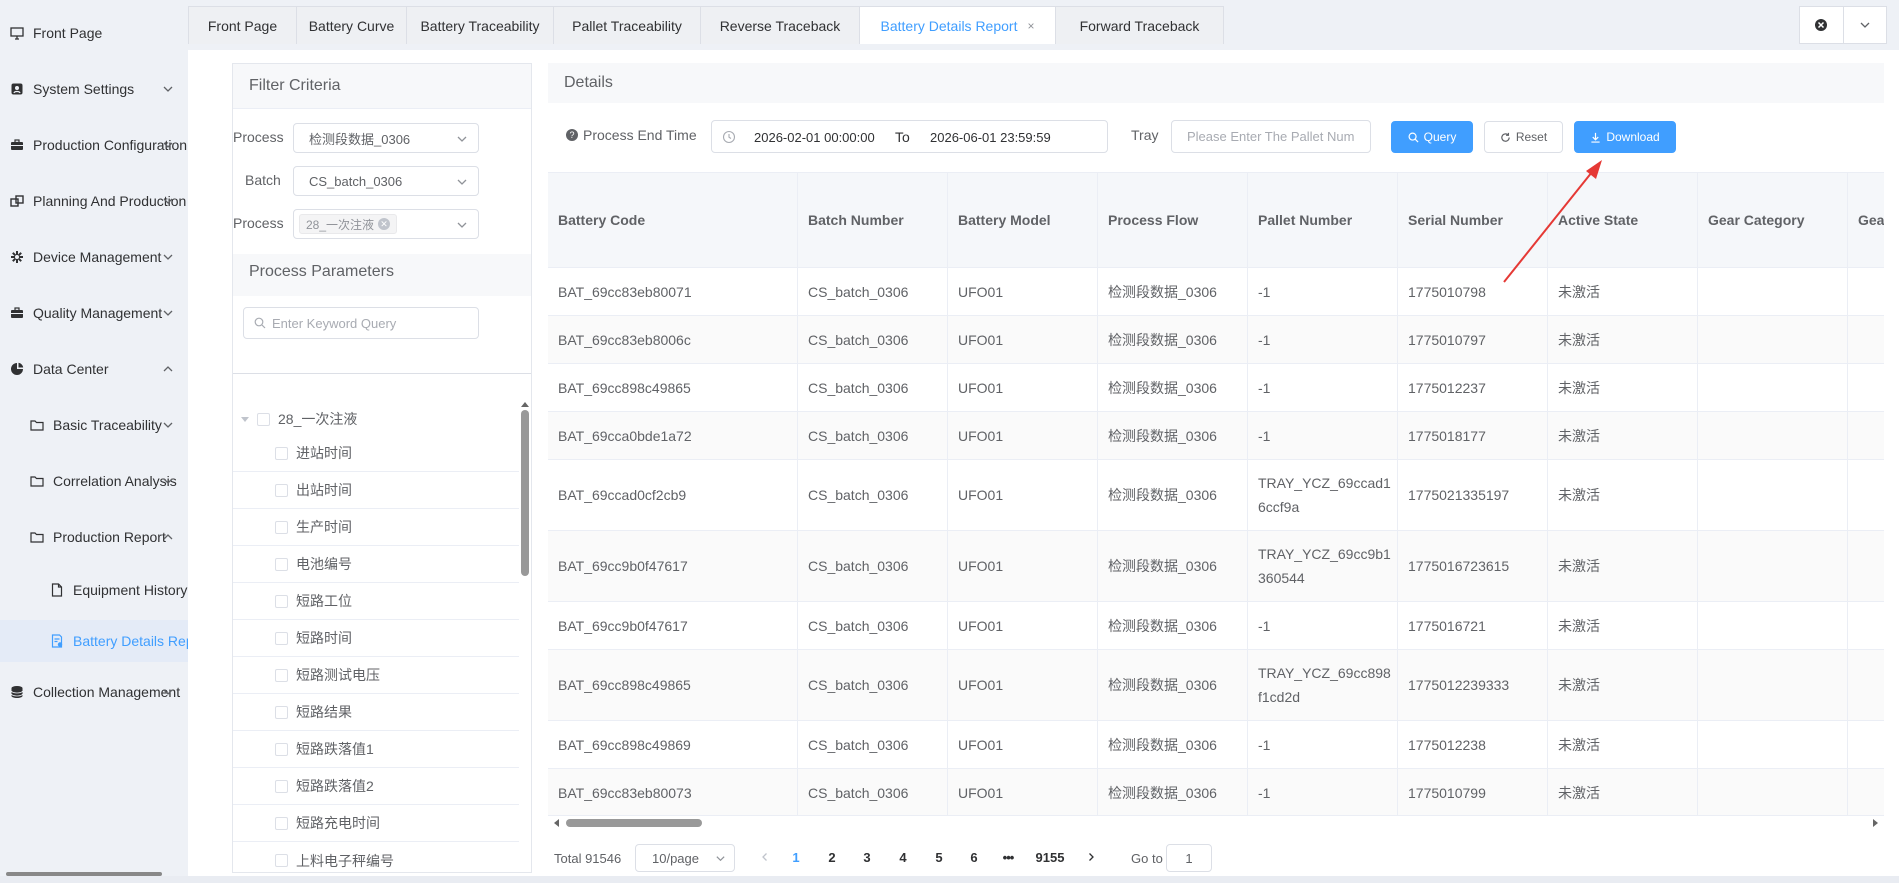 The width and height of the screenshot is (1899, 883). I want to click on close-all-tabs-button, so click(1821, 25).